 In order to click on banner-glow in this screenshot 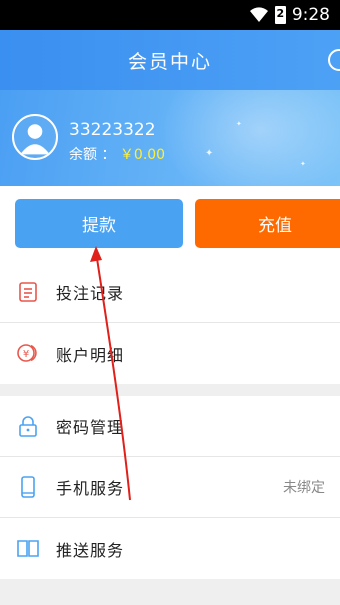, I will do `click(245, 138)`.